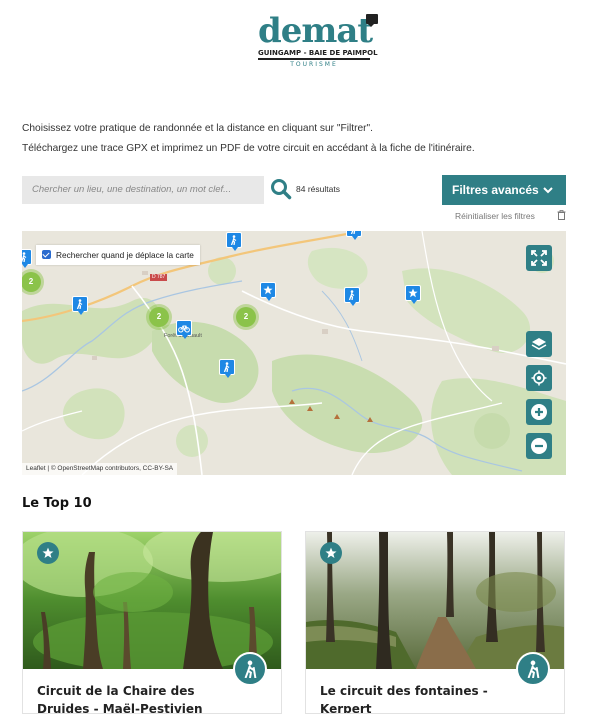  I want to click on layers-button, so click(539, 344).